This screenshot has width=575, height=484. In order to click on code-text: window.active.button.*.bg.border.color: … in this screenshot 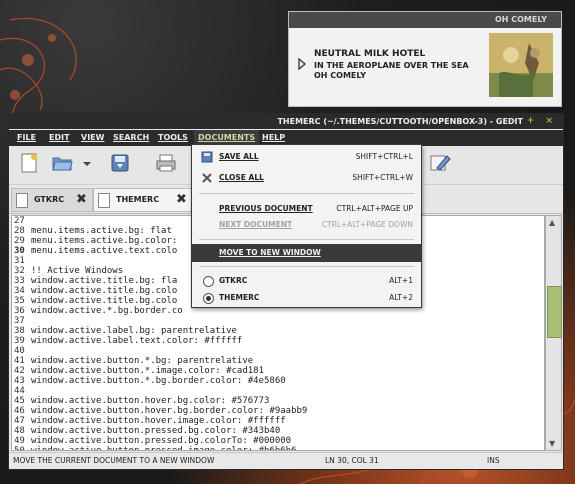, I will do `click(158, 381)`.